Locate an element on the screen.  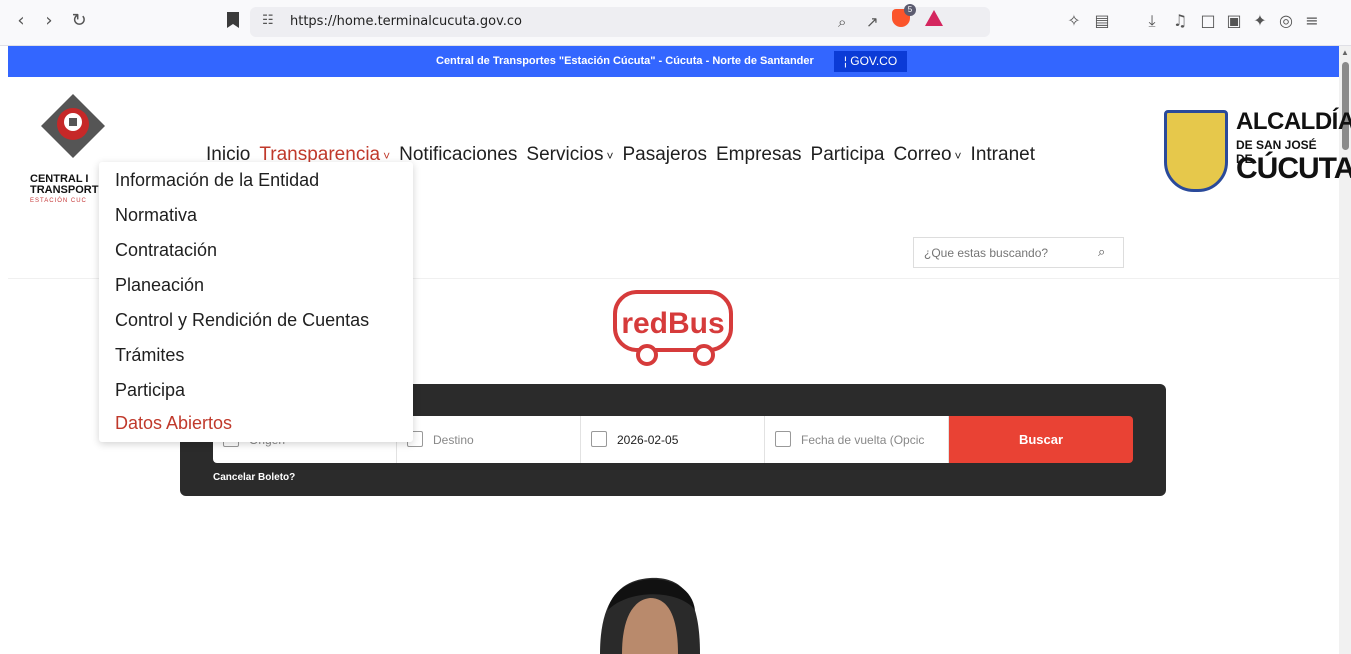
date-field: 2026-02-05 is located at coordinates (673, 439).